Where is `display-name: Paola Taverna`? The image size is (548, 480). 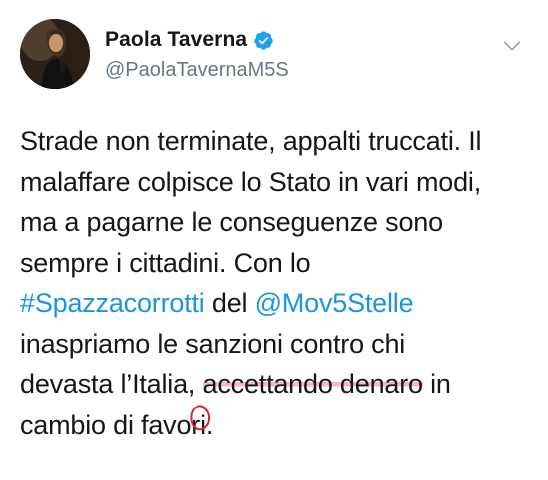 display-name: Paola Taverna is located at coordinates (176, 40).